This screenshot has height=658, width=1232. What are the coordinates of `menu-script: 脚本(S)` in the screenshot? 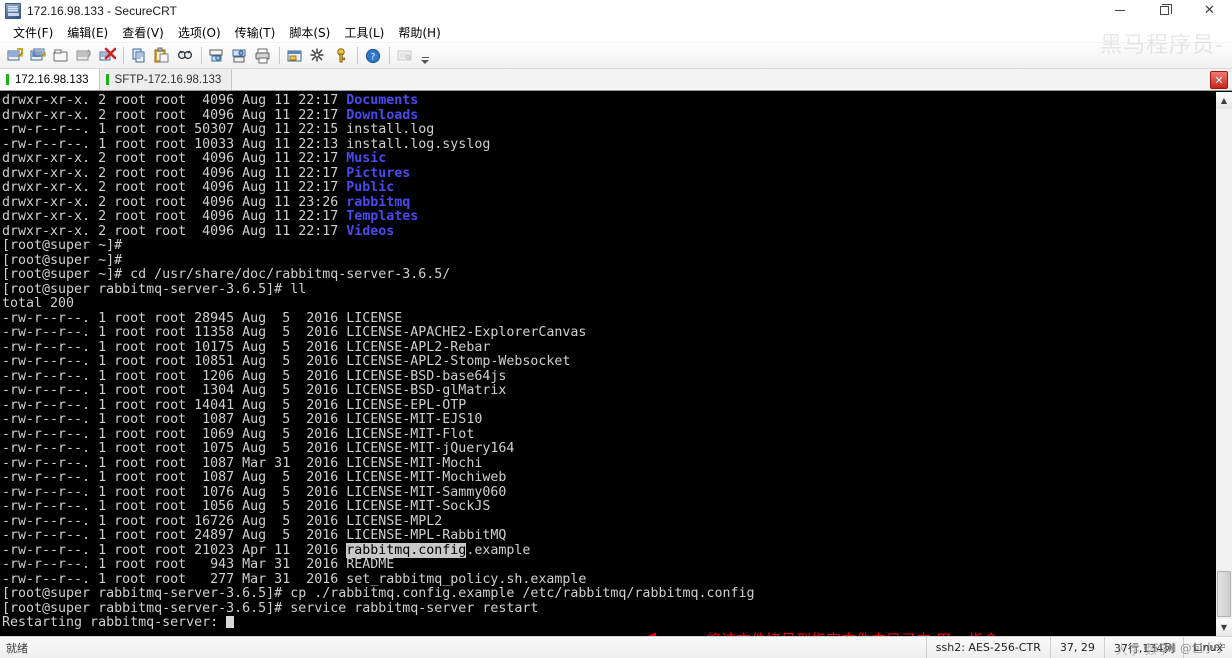 It's located at (309, 32).